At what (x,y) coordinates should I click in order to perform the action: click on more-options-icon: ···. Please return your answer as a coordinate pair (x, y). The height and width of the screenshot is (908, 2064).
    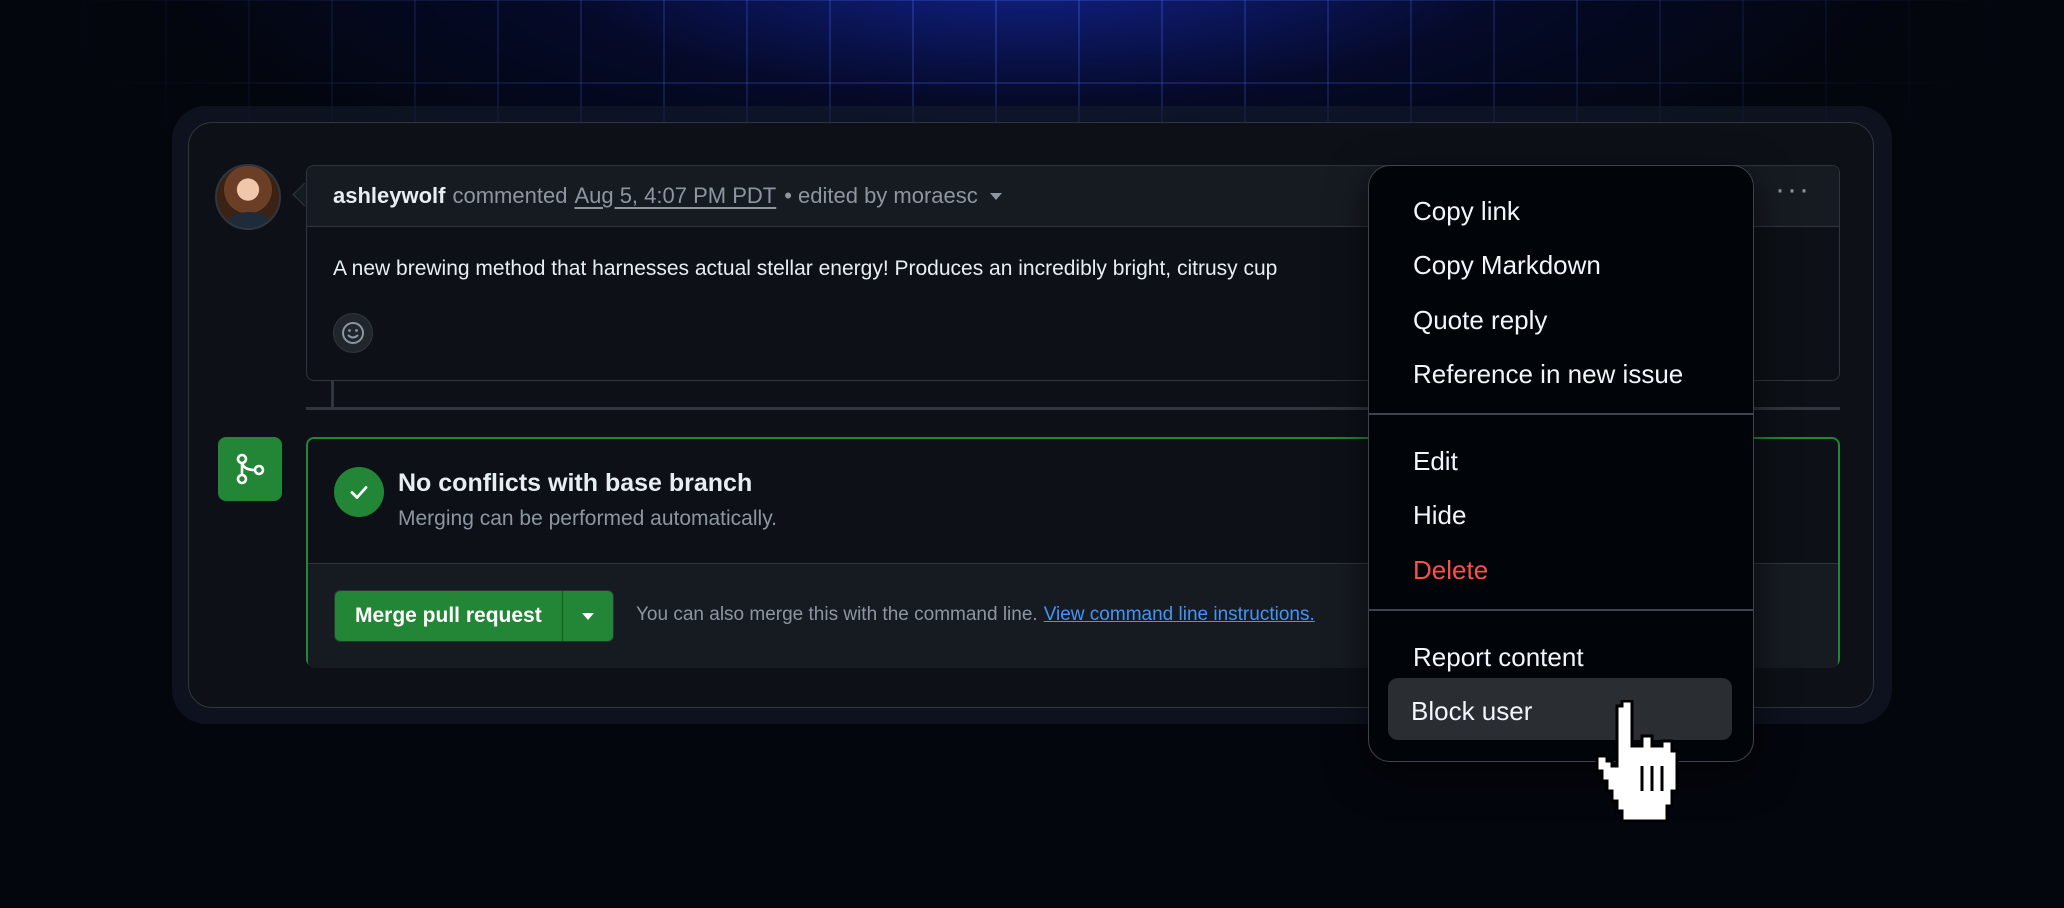
    Looking at the image, I should click on (1793, 192).